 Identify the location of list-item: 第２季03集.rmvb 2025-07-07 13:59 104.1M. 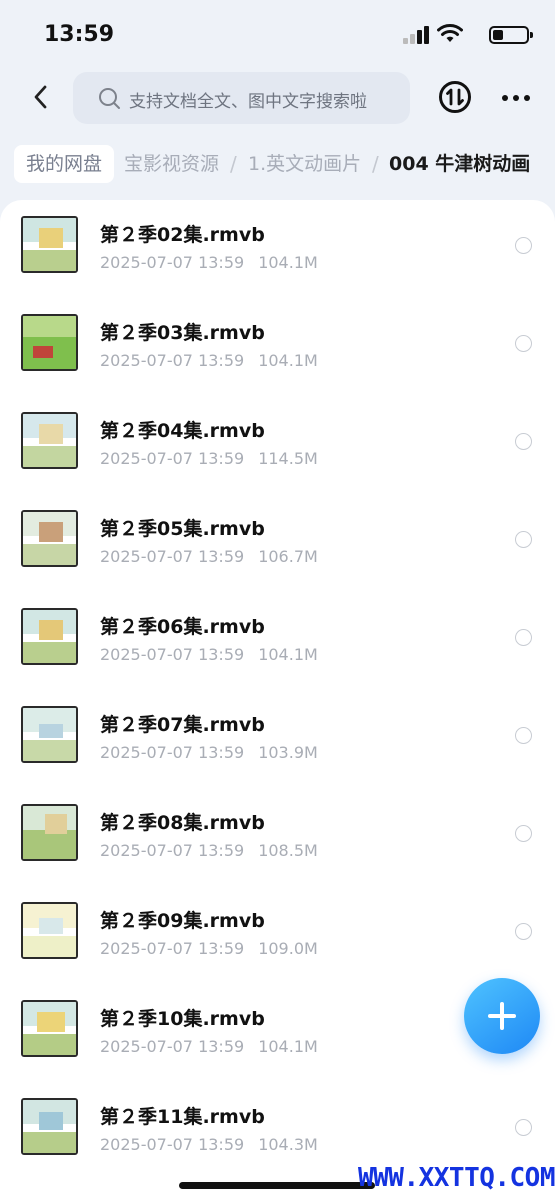
(277, 347).